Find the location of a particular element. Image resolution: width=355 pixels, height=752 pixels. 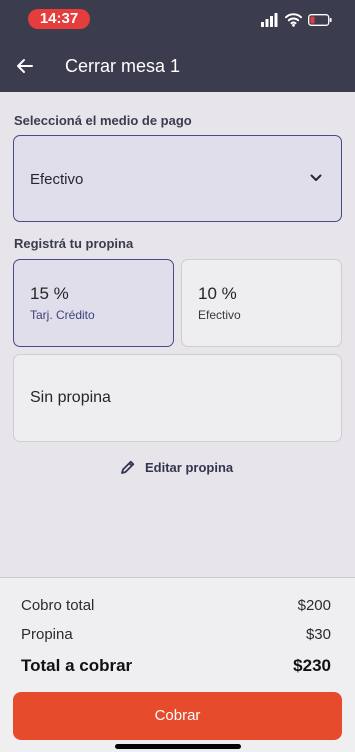

no-tip-option: Sin propina is located at coordinates (177, 398).